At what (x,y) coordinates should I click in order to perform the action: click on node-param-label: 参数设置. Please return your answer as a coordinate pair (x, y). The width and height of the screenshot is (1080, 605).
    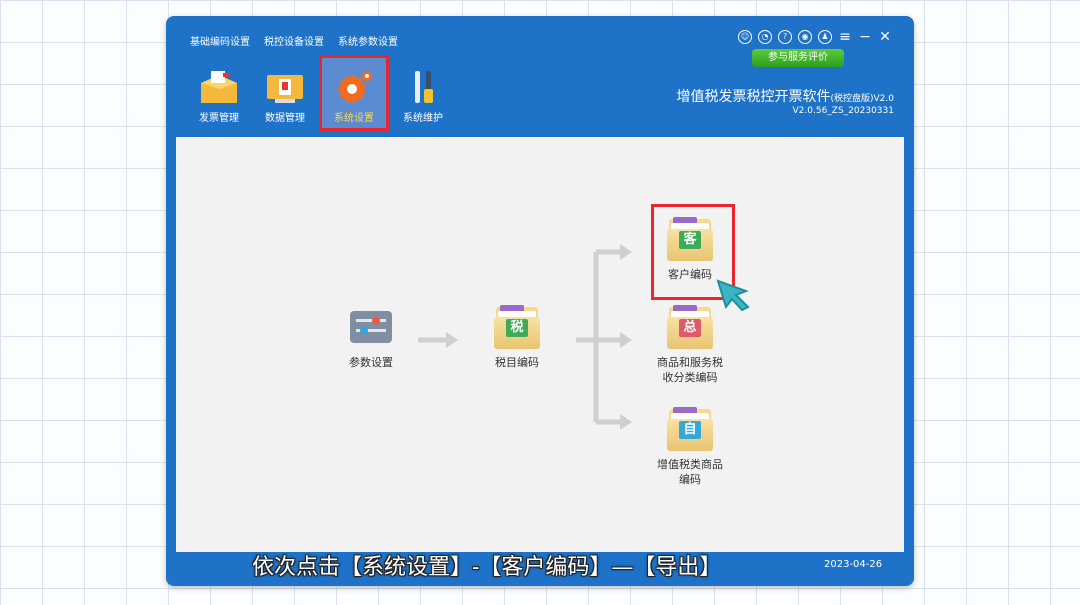
    Looking at the image, I should click on (371, 362).